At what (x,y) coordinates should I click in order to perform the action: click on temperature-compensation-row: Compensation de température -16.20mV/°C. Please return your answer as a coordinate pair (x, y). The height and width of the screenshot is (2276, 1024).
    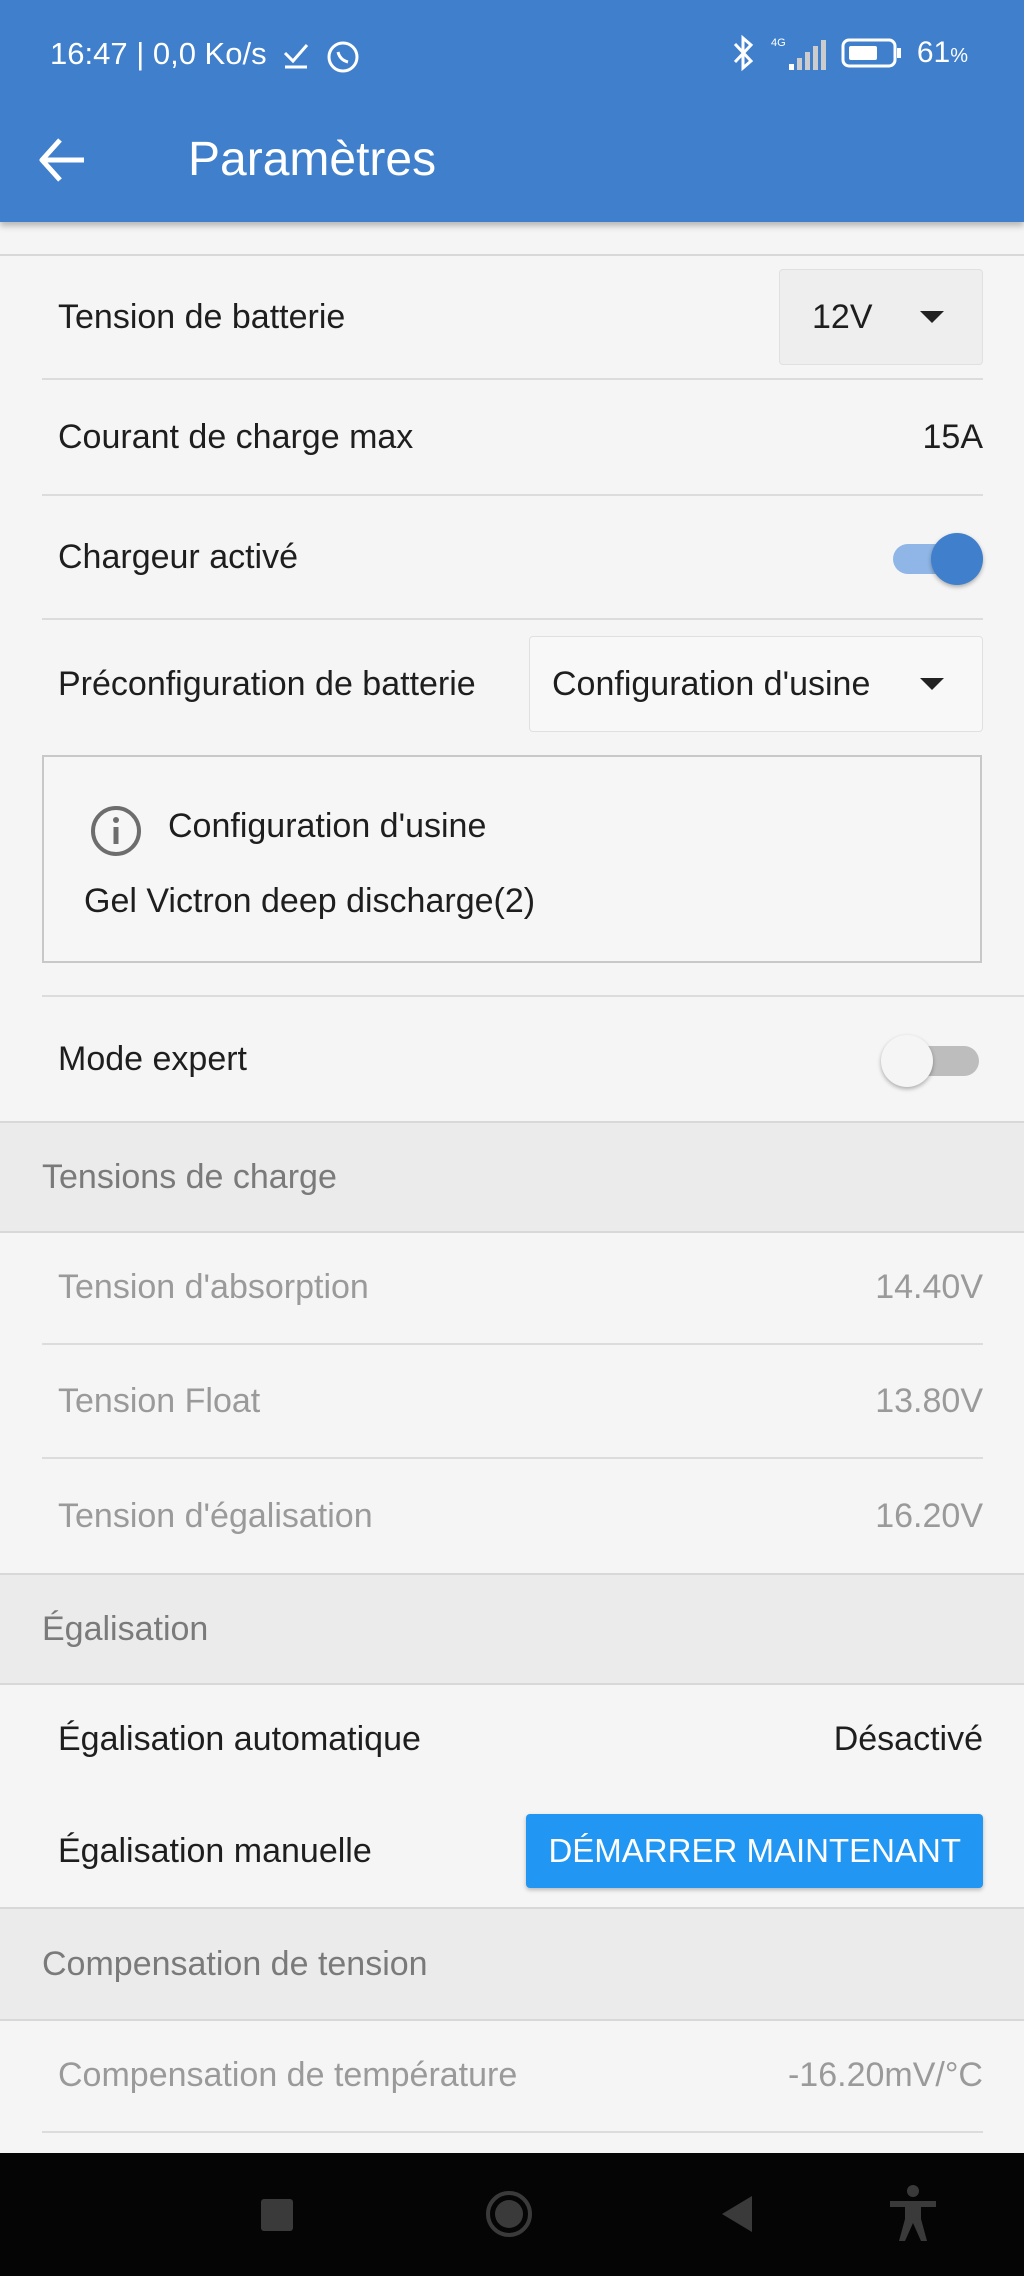
    Looking at the image, I should click on (512, 2076).